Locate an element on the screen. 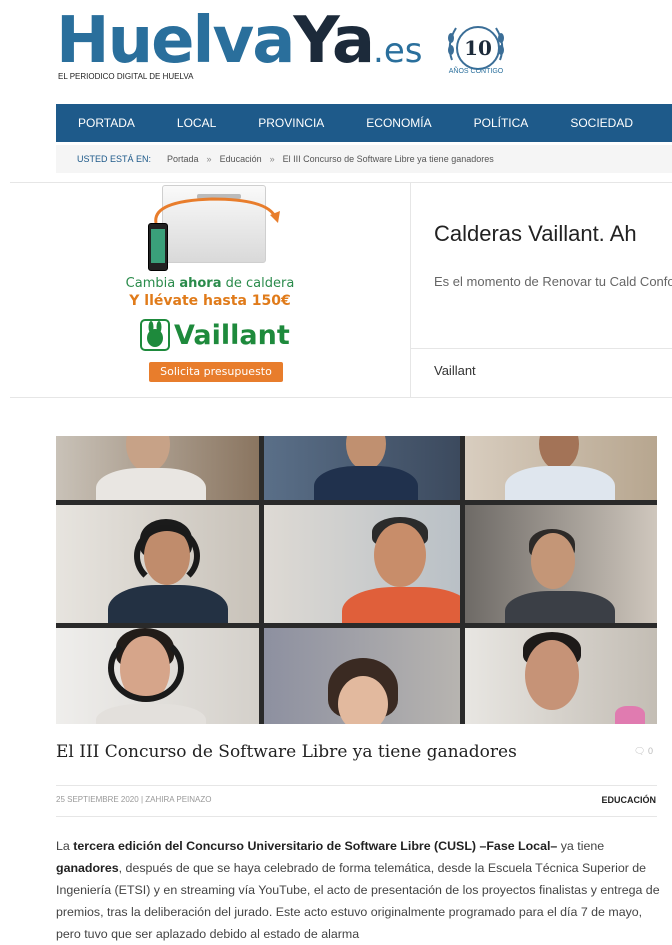 The image size is (672, 945). nav-item-sociedad: SOCIEDAD is located at coordinates (601, 123).